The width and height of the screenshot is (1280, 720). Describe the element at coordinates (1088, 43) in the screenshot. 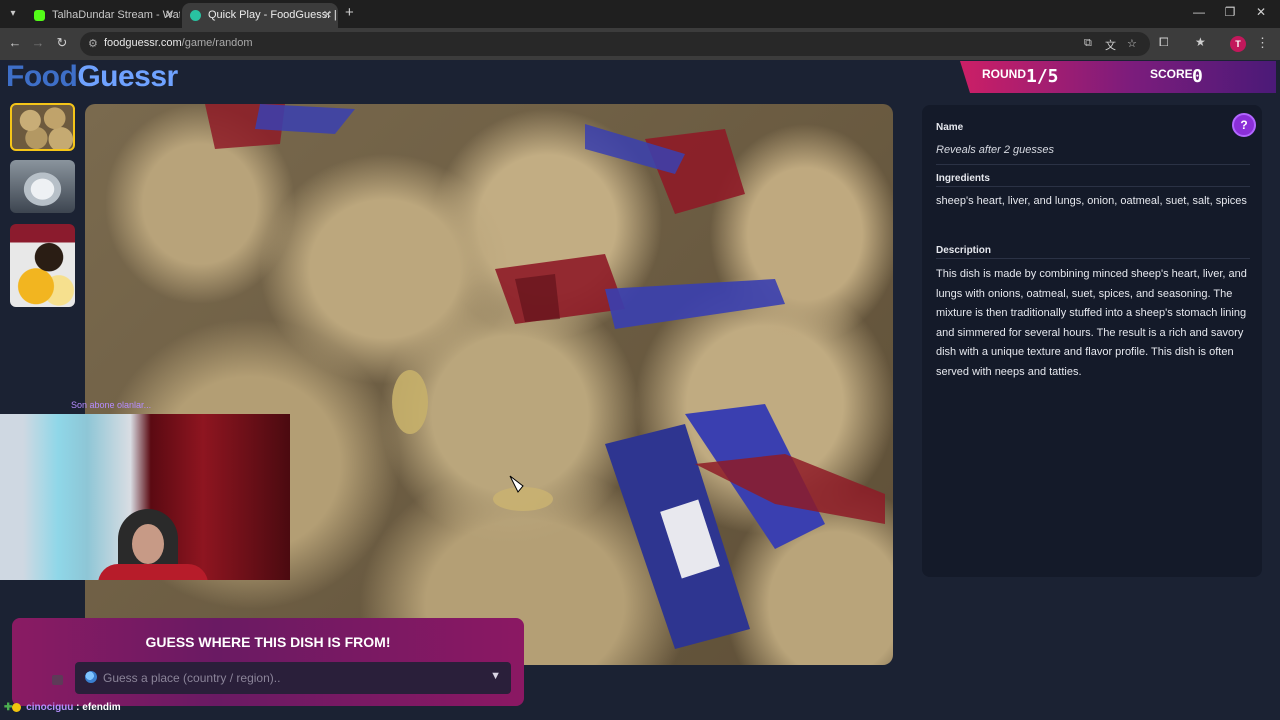

I see `install-app-icon: ⧉` at that location.